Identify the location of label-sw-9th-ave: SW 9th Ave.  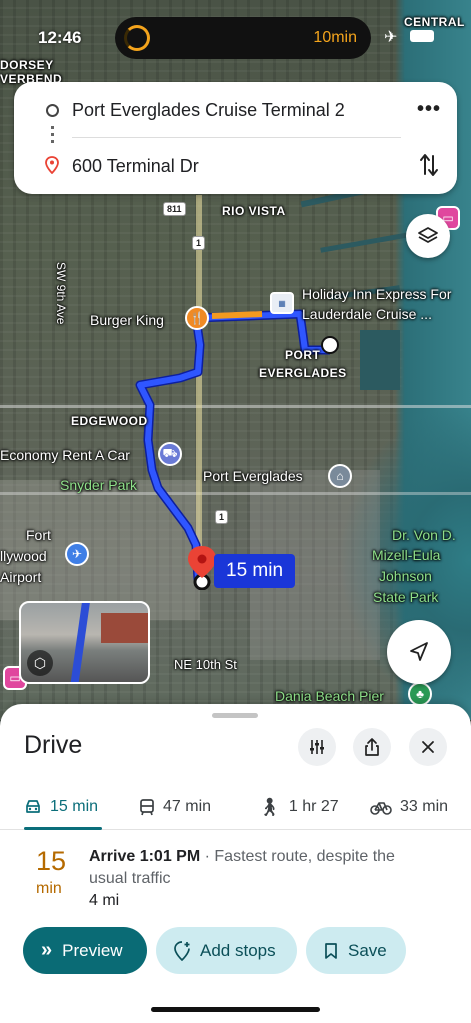
(61, 293).